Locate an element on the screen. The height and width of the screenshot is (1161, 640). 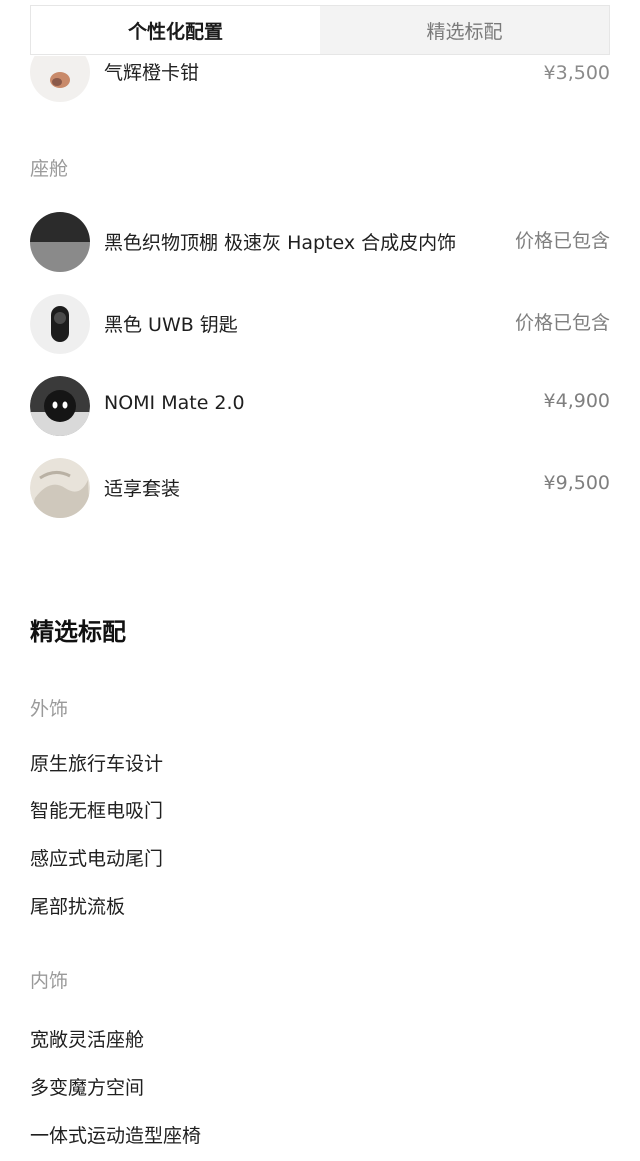
option-name: 黑色 UWB 钥匙 is located at coordinates (171, 325).